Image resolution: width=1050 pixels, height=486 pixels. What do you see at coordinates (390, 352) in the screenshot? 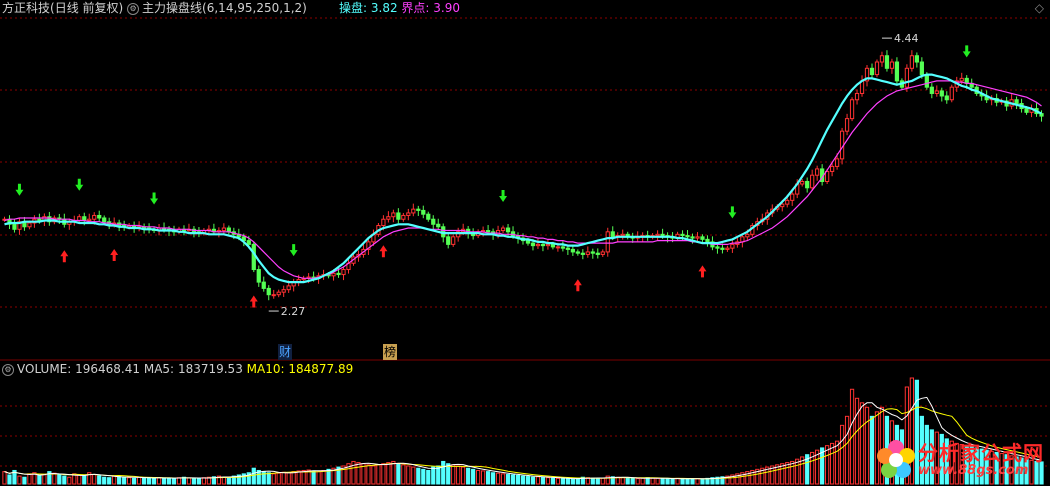
I see `bang-marker: 榜` at bounding box center [390, 352].